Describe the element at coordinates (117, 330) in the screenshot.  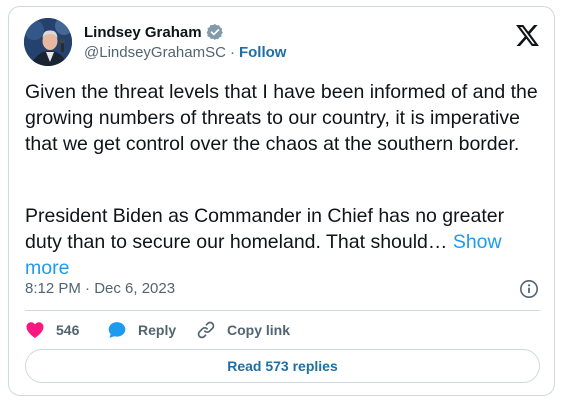
I see `speech-bubble-icon` at that location.